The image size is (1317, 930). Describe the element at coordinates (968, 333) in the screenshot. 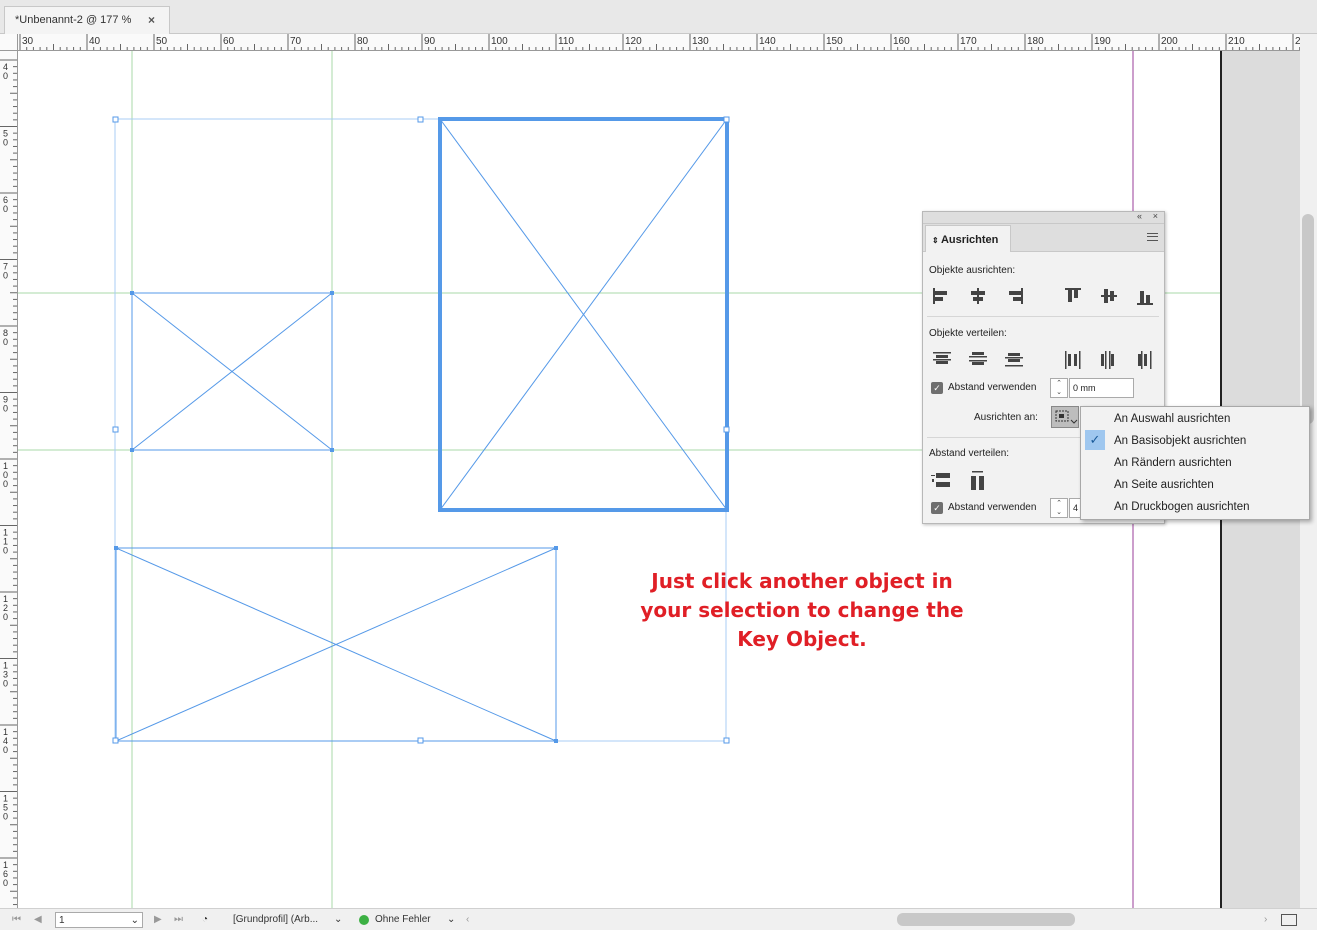

I see `distribute-objects-label: Objekte verteilen:` at that location.